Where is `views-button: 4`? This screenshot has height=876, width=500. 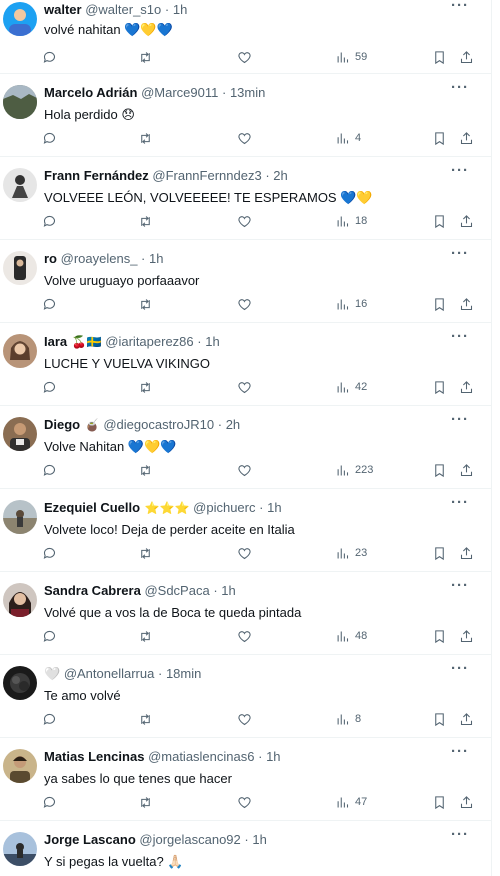
views-button: 4 is located at coordinates (348, 138).